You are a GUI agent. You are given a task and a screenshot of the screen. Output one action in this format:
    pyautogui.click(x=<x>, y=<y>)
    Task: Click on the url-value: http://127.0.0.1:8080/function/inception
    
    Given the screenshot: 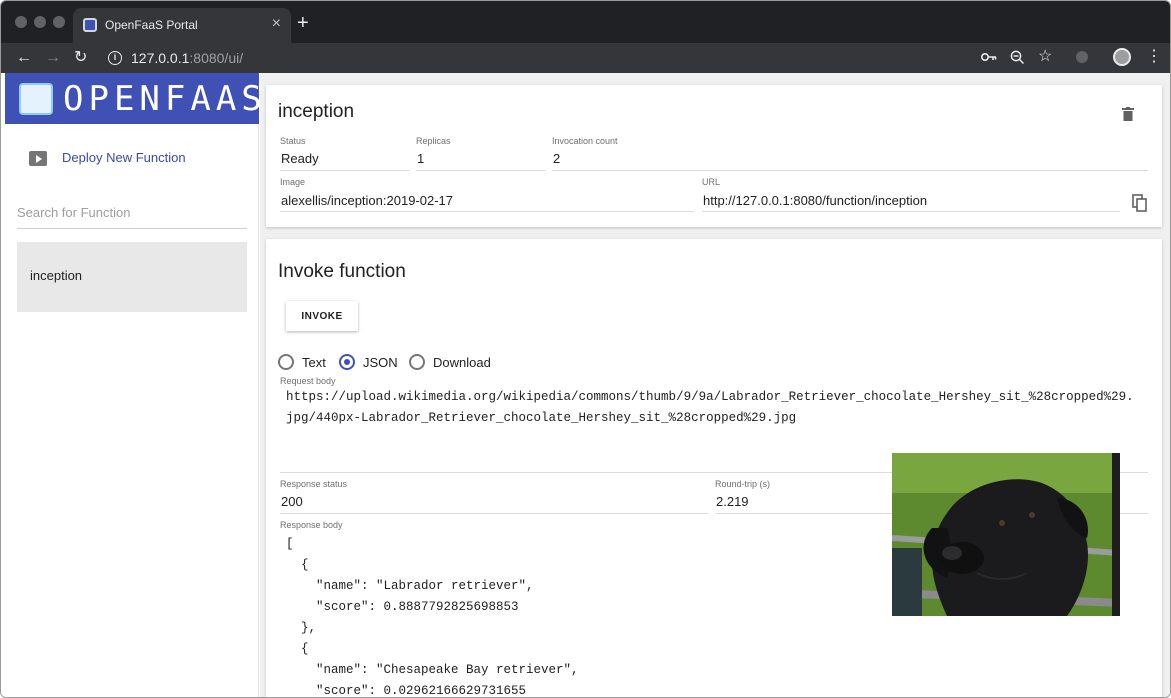 What is the action you would take?
    pyautogui.click(x=815, y=200)
    